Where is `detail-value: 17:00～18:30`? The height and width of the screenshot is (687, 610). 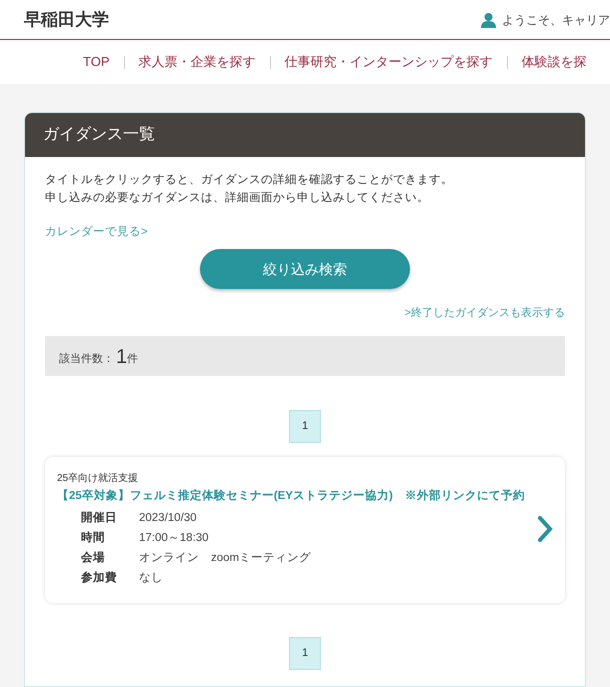 detail-value: 17:00～18:30 is located at coordinates (174, 538).